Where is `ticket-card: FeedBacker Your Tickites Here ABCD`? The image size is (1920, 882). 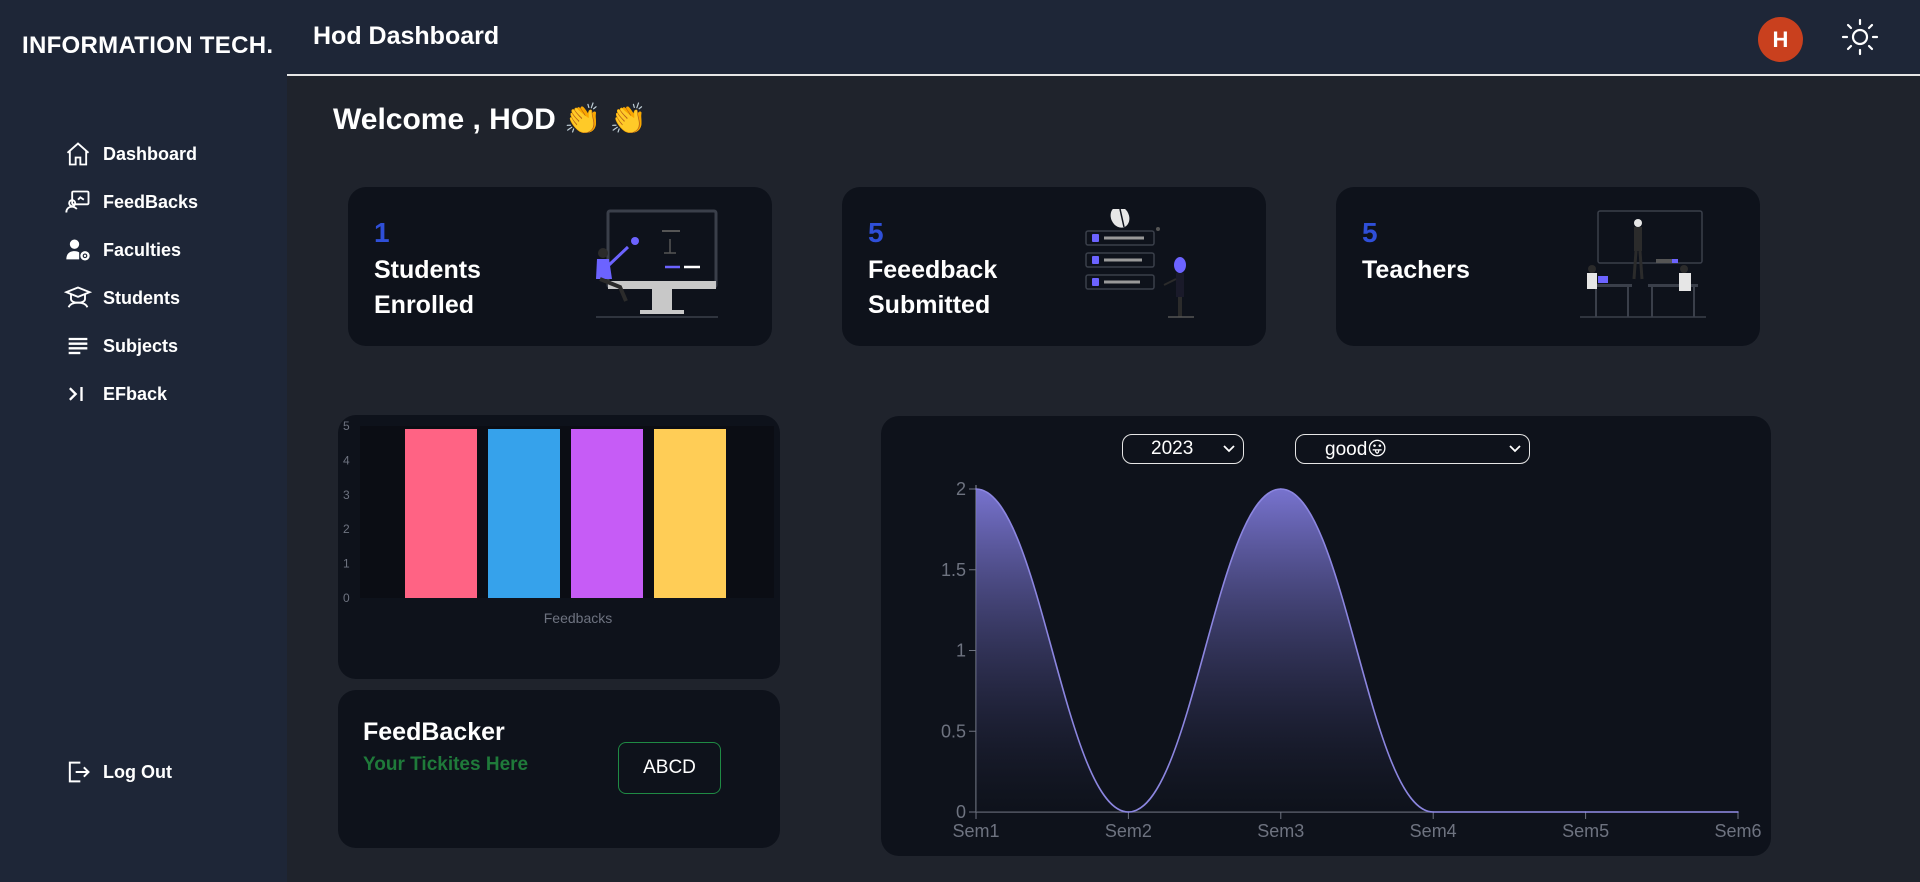
ticket-card: FeedBacker Your Tickites Here ABCD is located at coordinates (559, 769).